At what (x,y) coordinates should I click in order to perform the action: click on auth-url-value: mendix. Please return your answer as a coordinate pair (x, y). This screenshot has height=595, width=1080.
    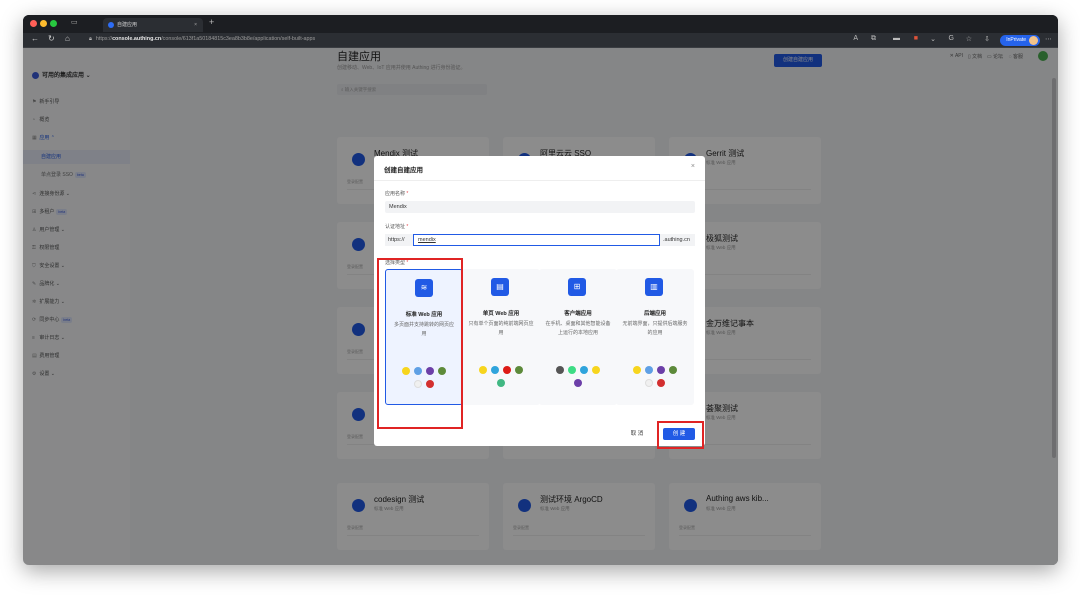
    Looking at the image, I should click on (427, 240).